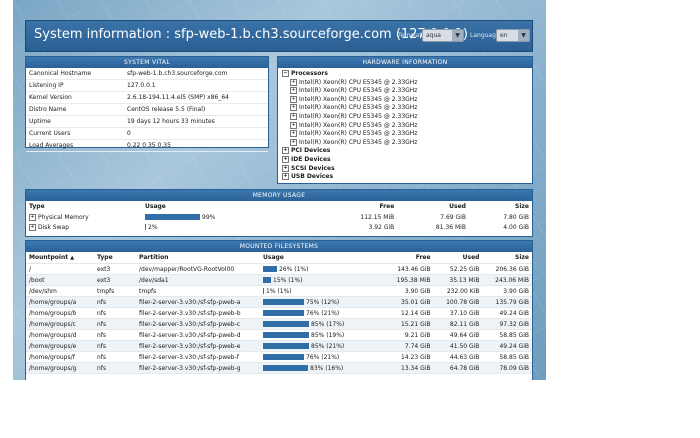  I want to click on col-partition: Partition, so click(198, 258).